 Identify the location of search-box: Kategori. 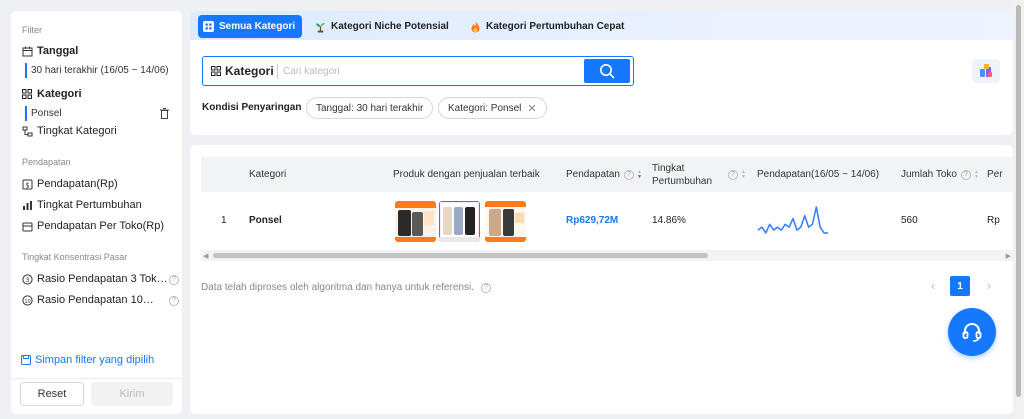
(418, 71).